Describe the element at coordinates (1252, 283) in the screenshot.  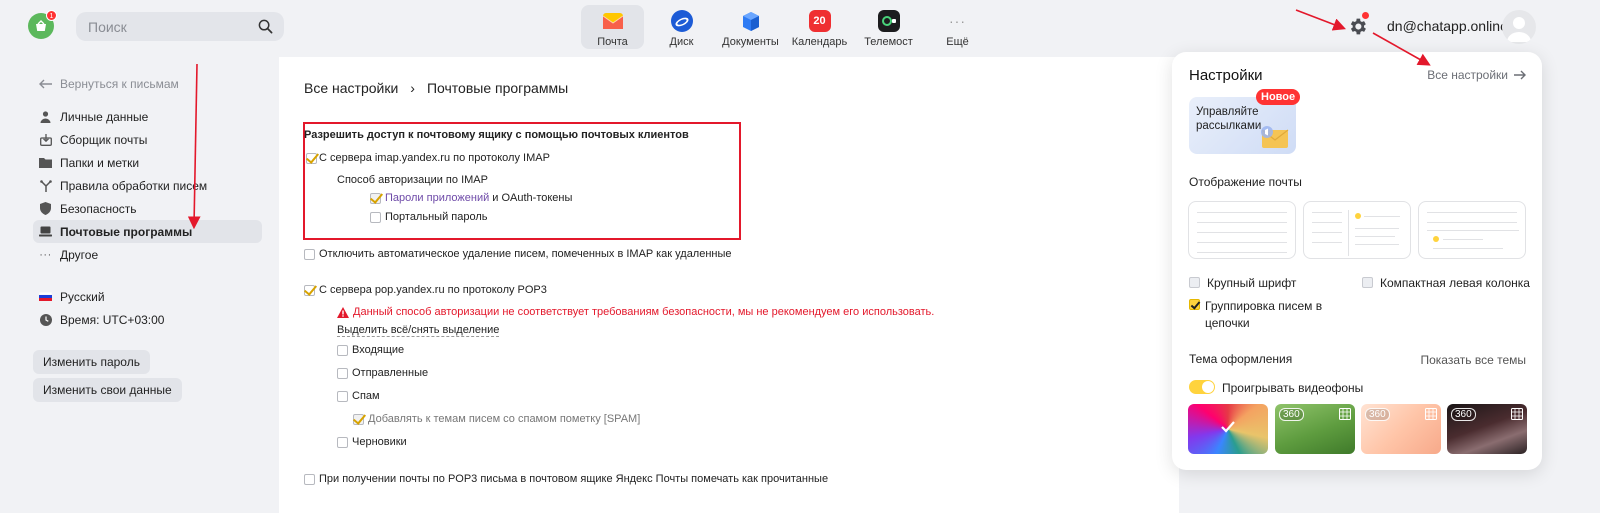
I see `large-font-label: Крупный шрифт` at that location.